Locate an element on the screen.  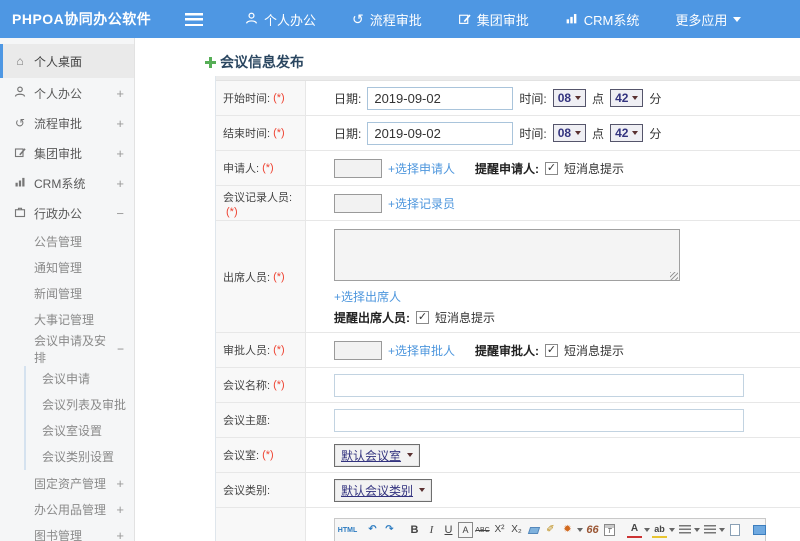
start-date-input is located at coordinates (440, 98).